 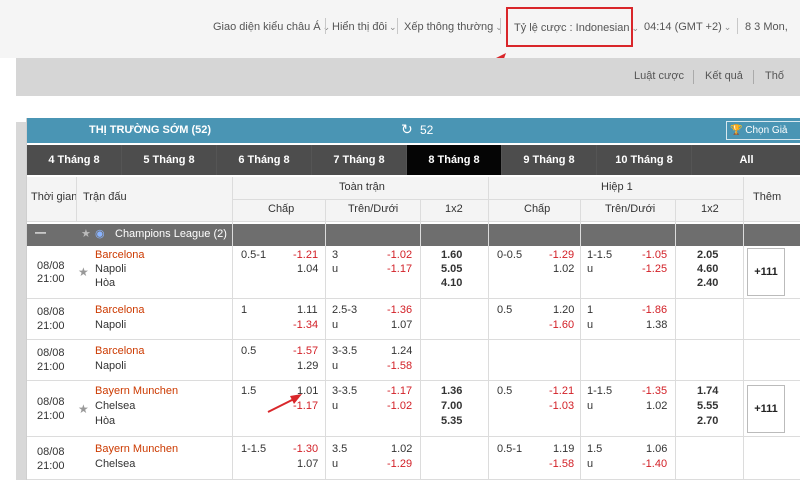 I want to click on h1-1x2-draw: 2.40, so click(x=707, y=283).